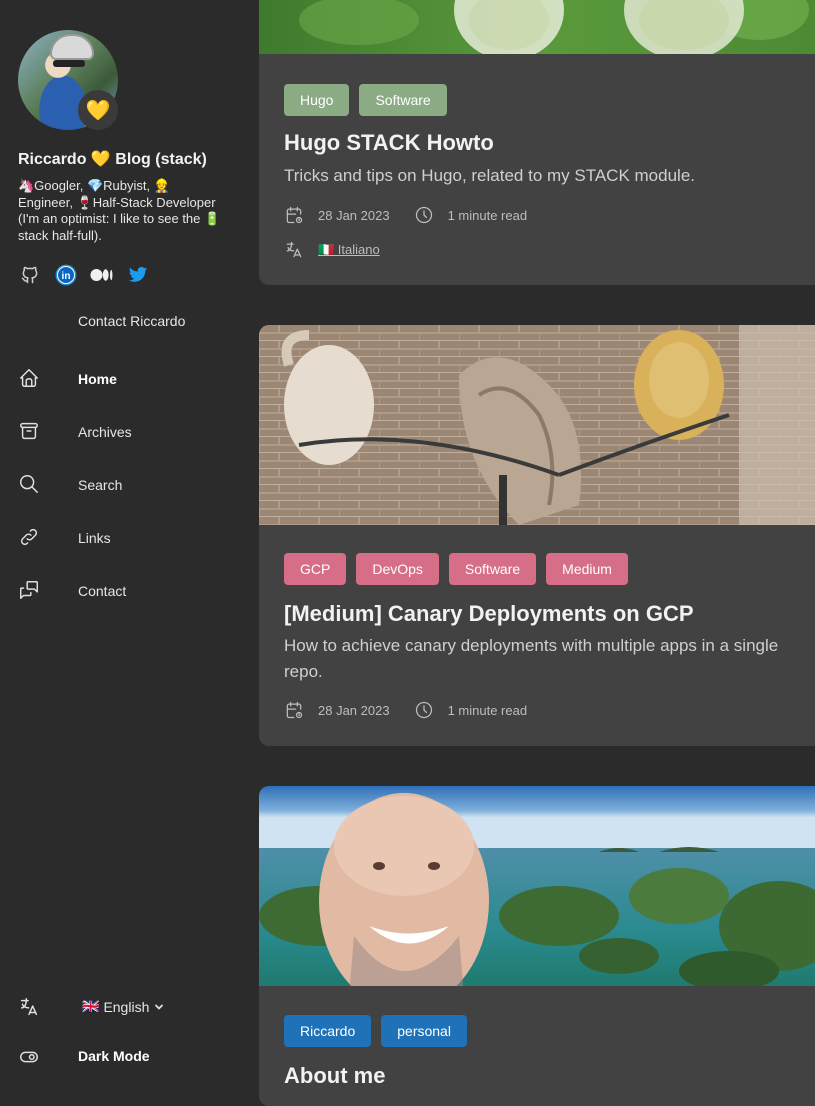 The height and width of the screenshot is (1106, 815). I want to click on menu-item-links: Links, so click(129, 537).